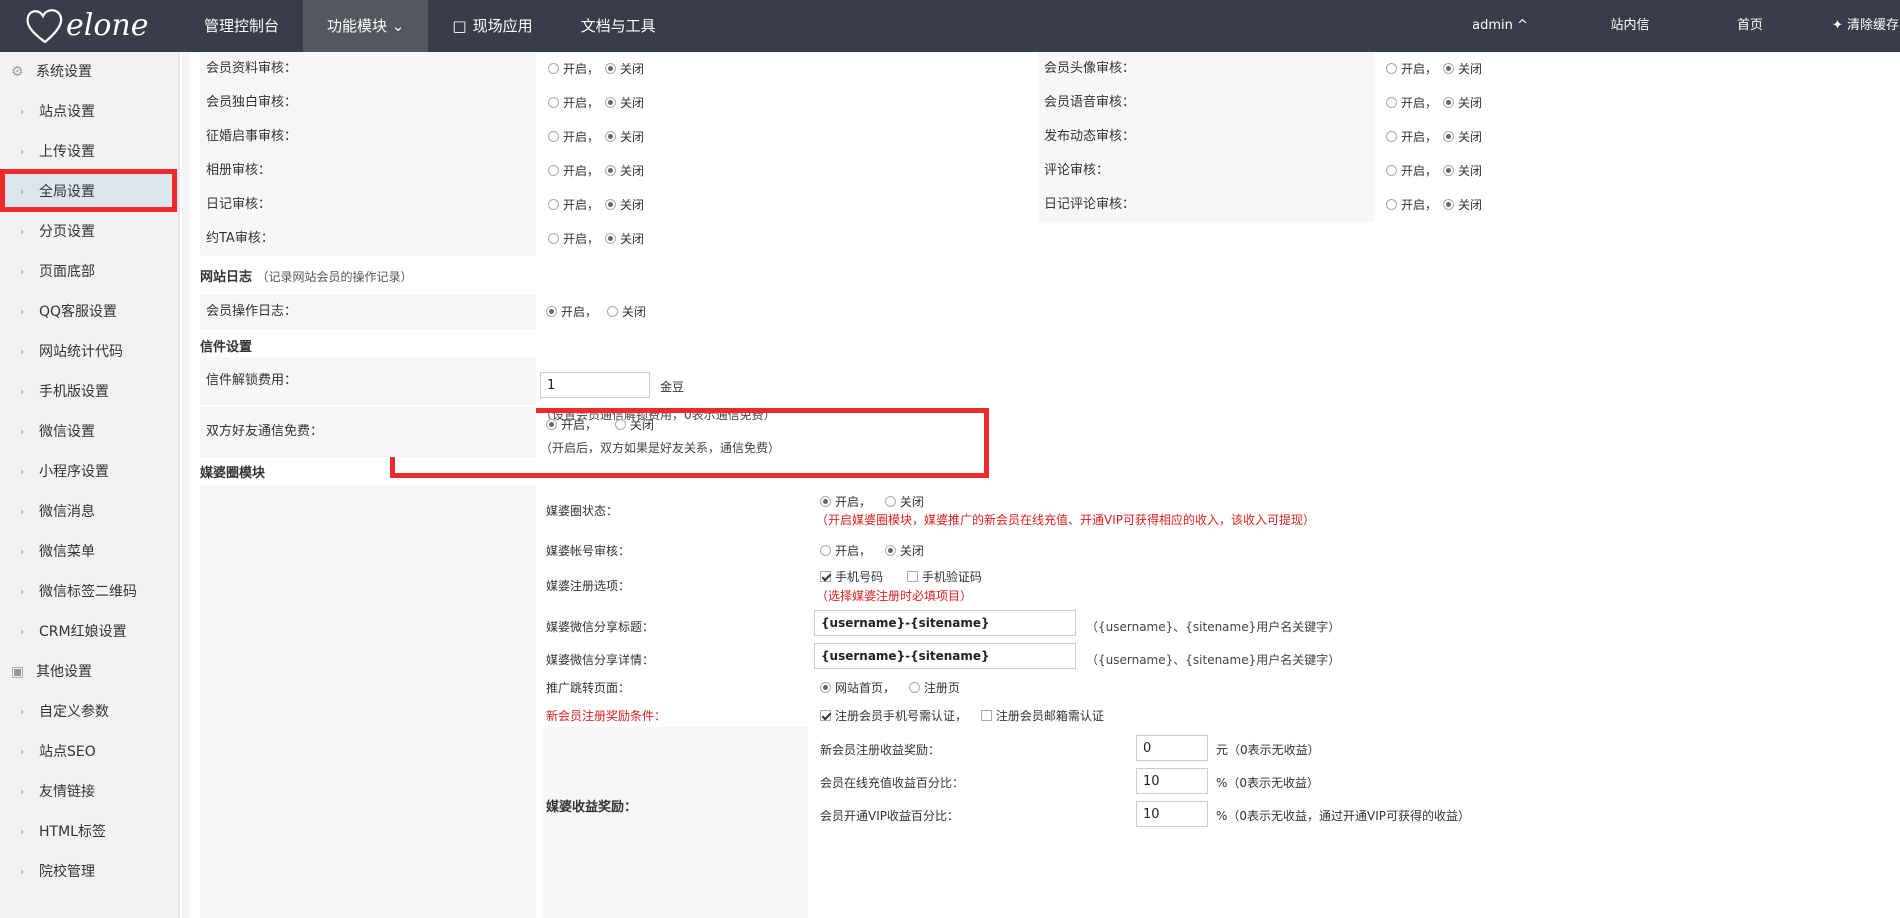 This screenshot has height=918, width=1900. What do you see at coordinates (368, 137) in the screenshot?
I see `audit-label: 征婚启事审核：` at bounding box center [368, 137].